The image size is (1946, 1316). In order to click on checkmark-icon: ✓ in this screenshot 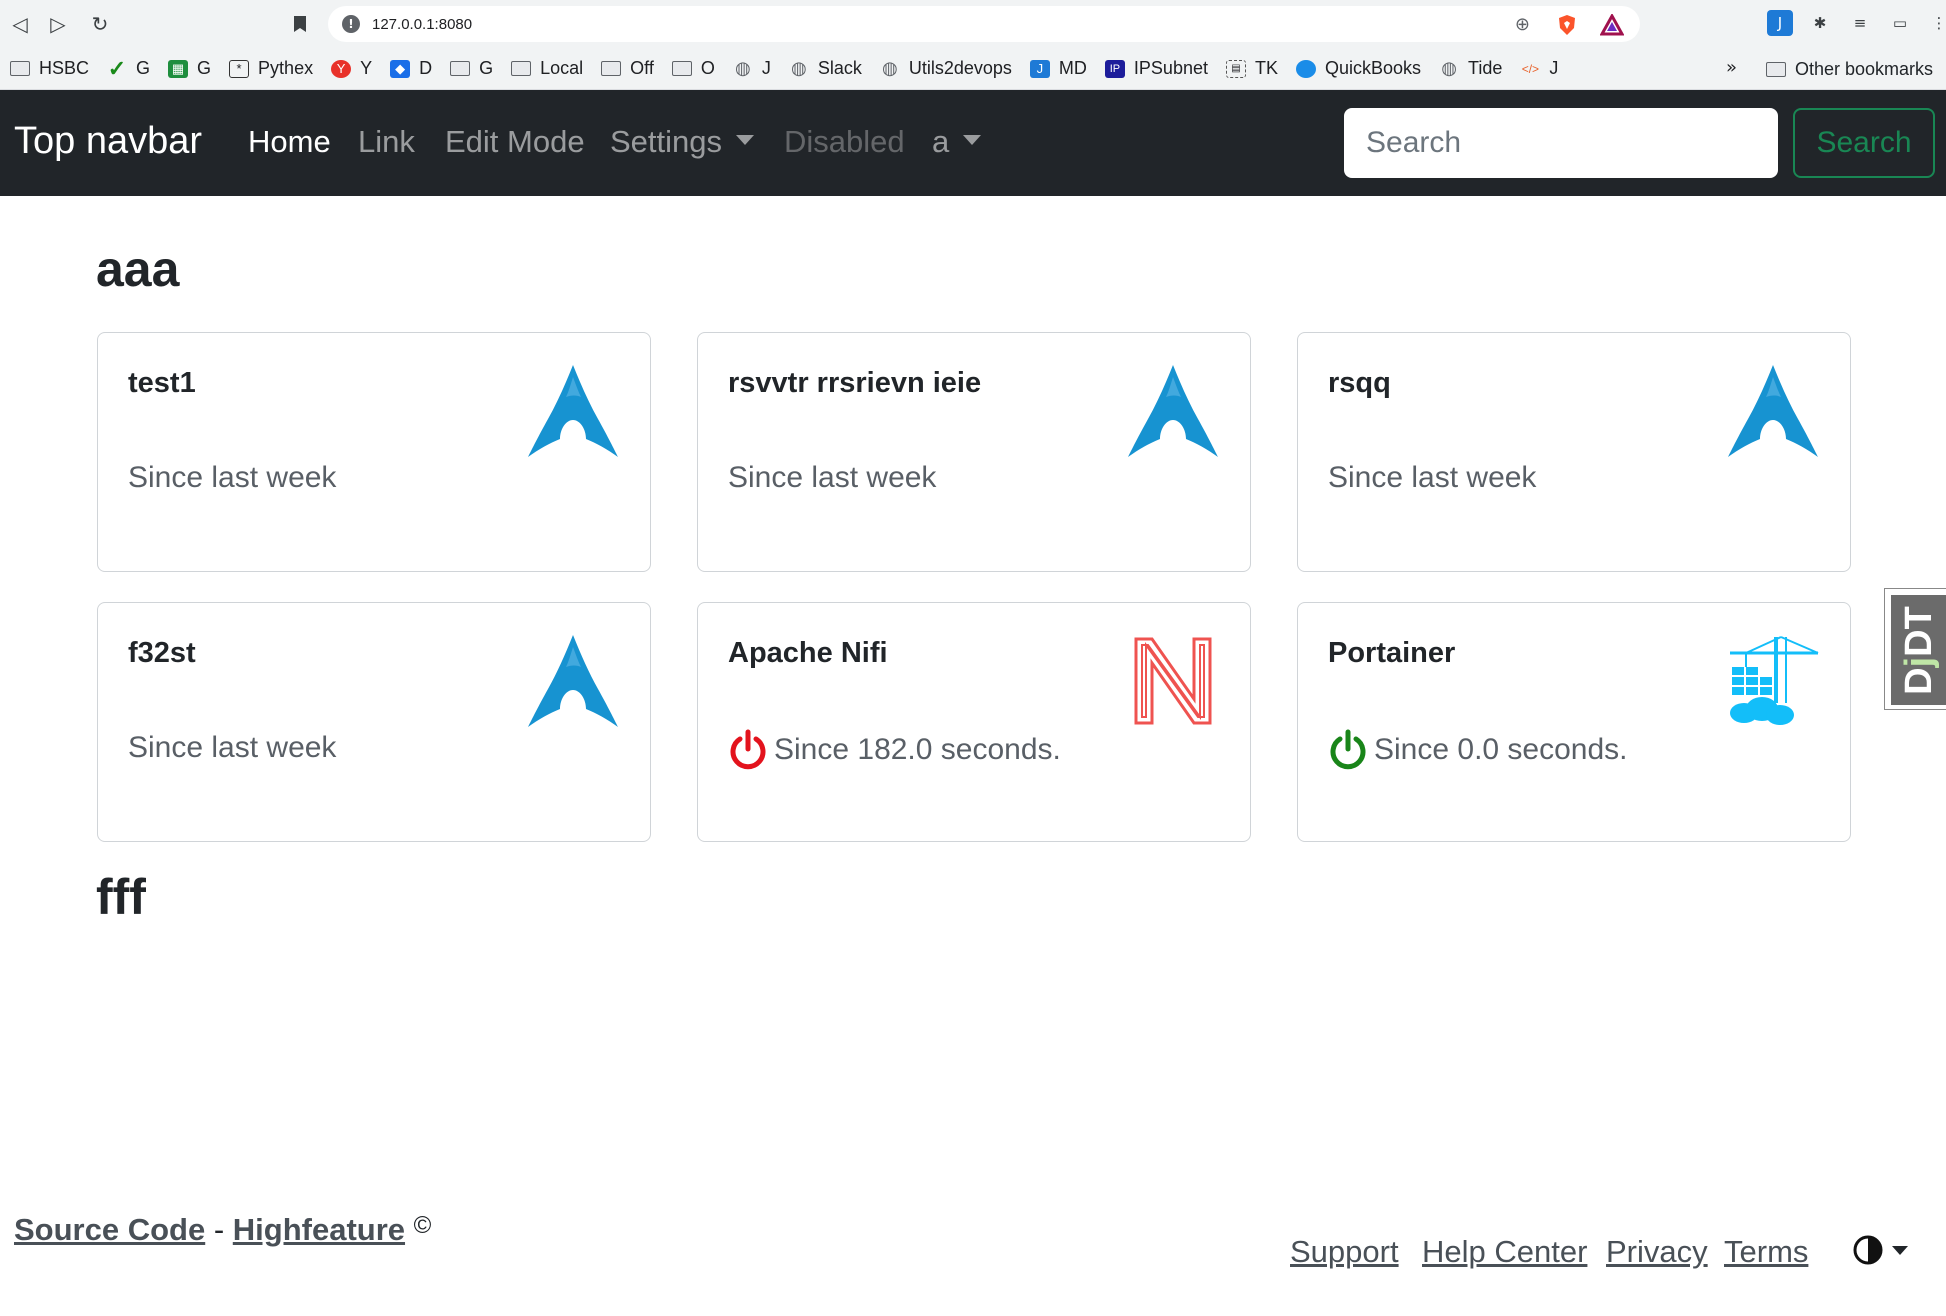, I will do `click(117, 68)`.